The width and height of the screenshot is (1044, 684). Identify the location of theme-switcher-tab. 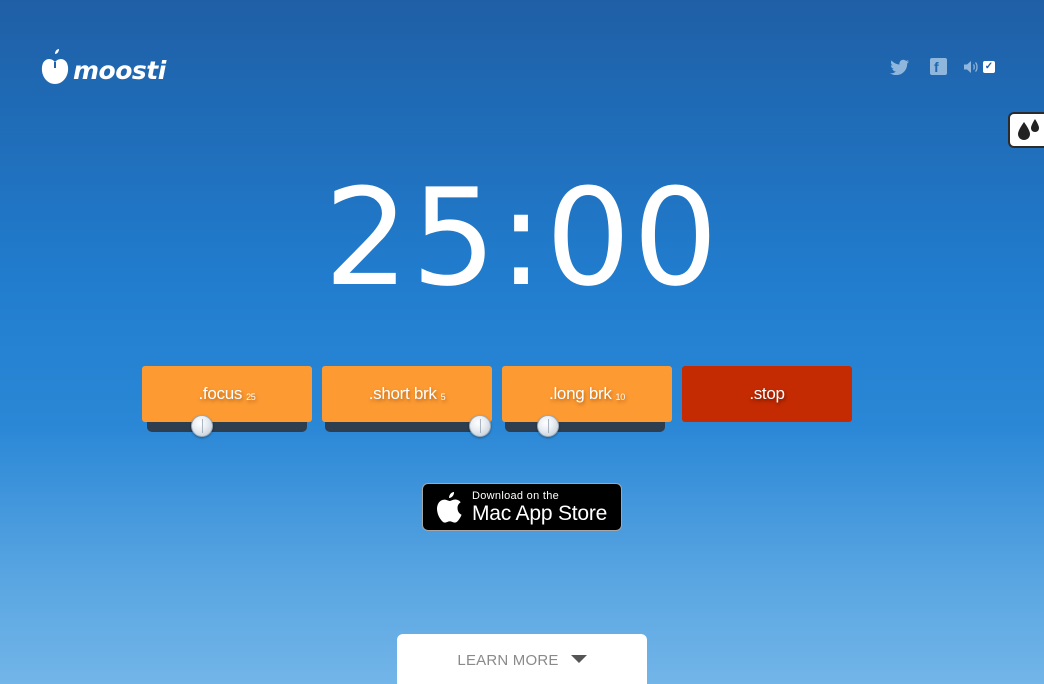
(1026, 130).